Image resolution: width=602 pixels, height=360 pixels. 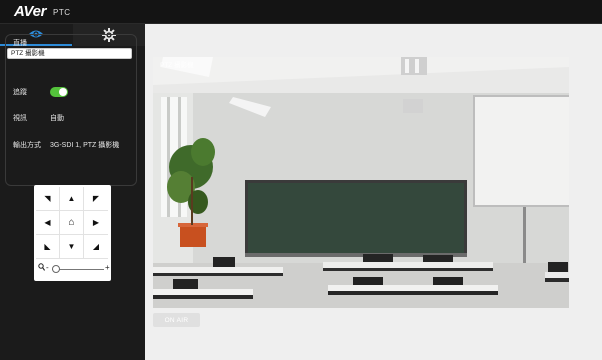 I want to click on toggle-knob, so click(x=63, y=92).